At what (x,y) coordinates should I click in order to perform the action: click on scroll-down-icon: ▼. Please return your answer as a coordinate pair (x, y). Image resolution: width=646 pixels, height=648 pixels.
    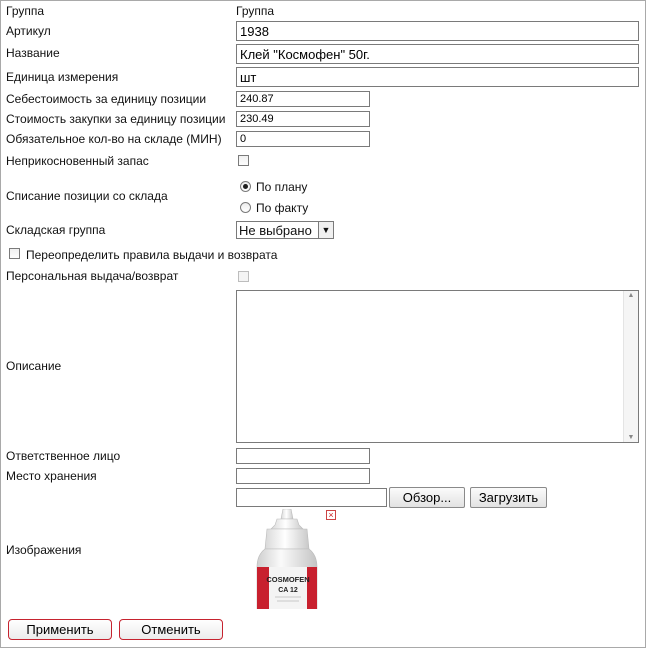
    Looking at the image, I should click on (631, 437).